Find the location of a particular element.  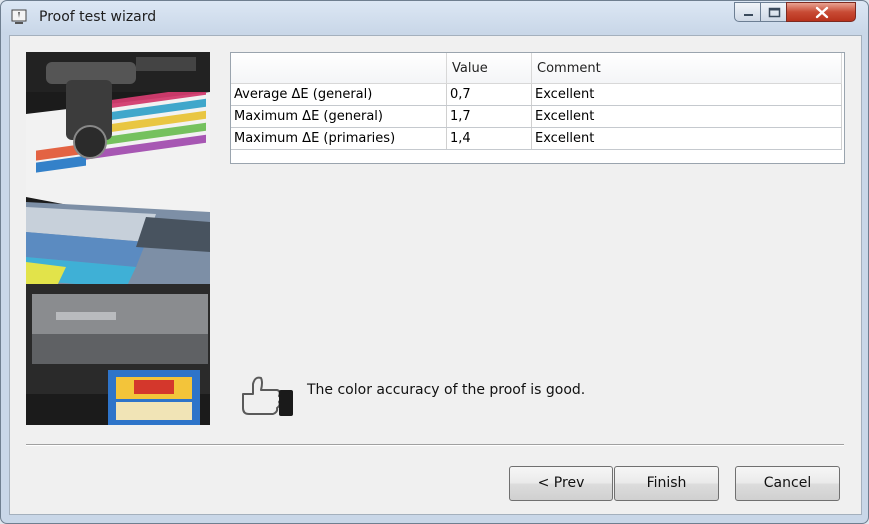

title-bar: Proof test wizard is located at coordinates (434, 18).